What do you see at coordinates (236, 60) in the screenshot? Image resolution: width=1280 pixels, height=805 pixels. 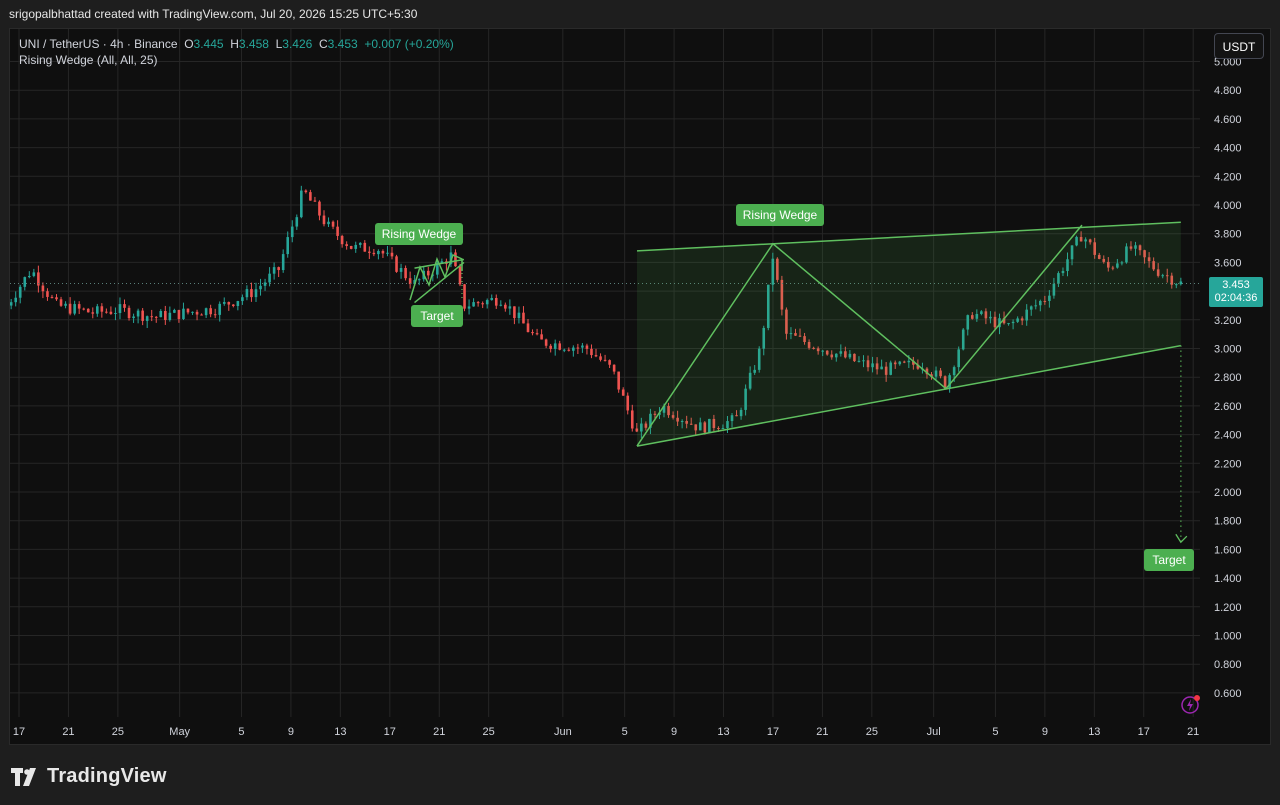 I see `indicator-label: Rising Wedge (All, All, 25)` at bounding box center [236, 60].